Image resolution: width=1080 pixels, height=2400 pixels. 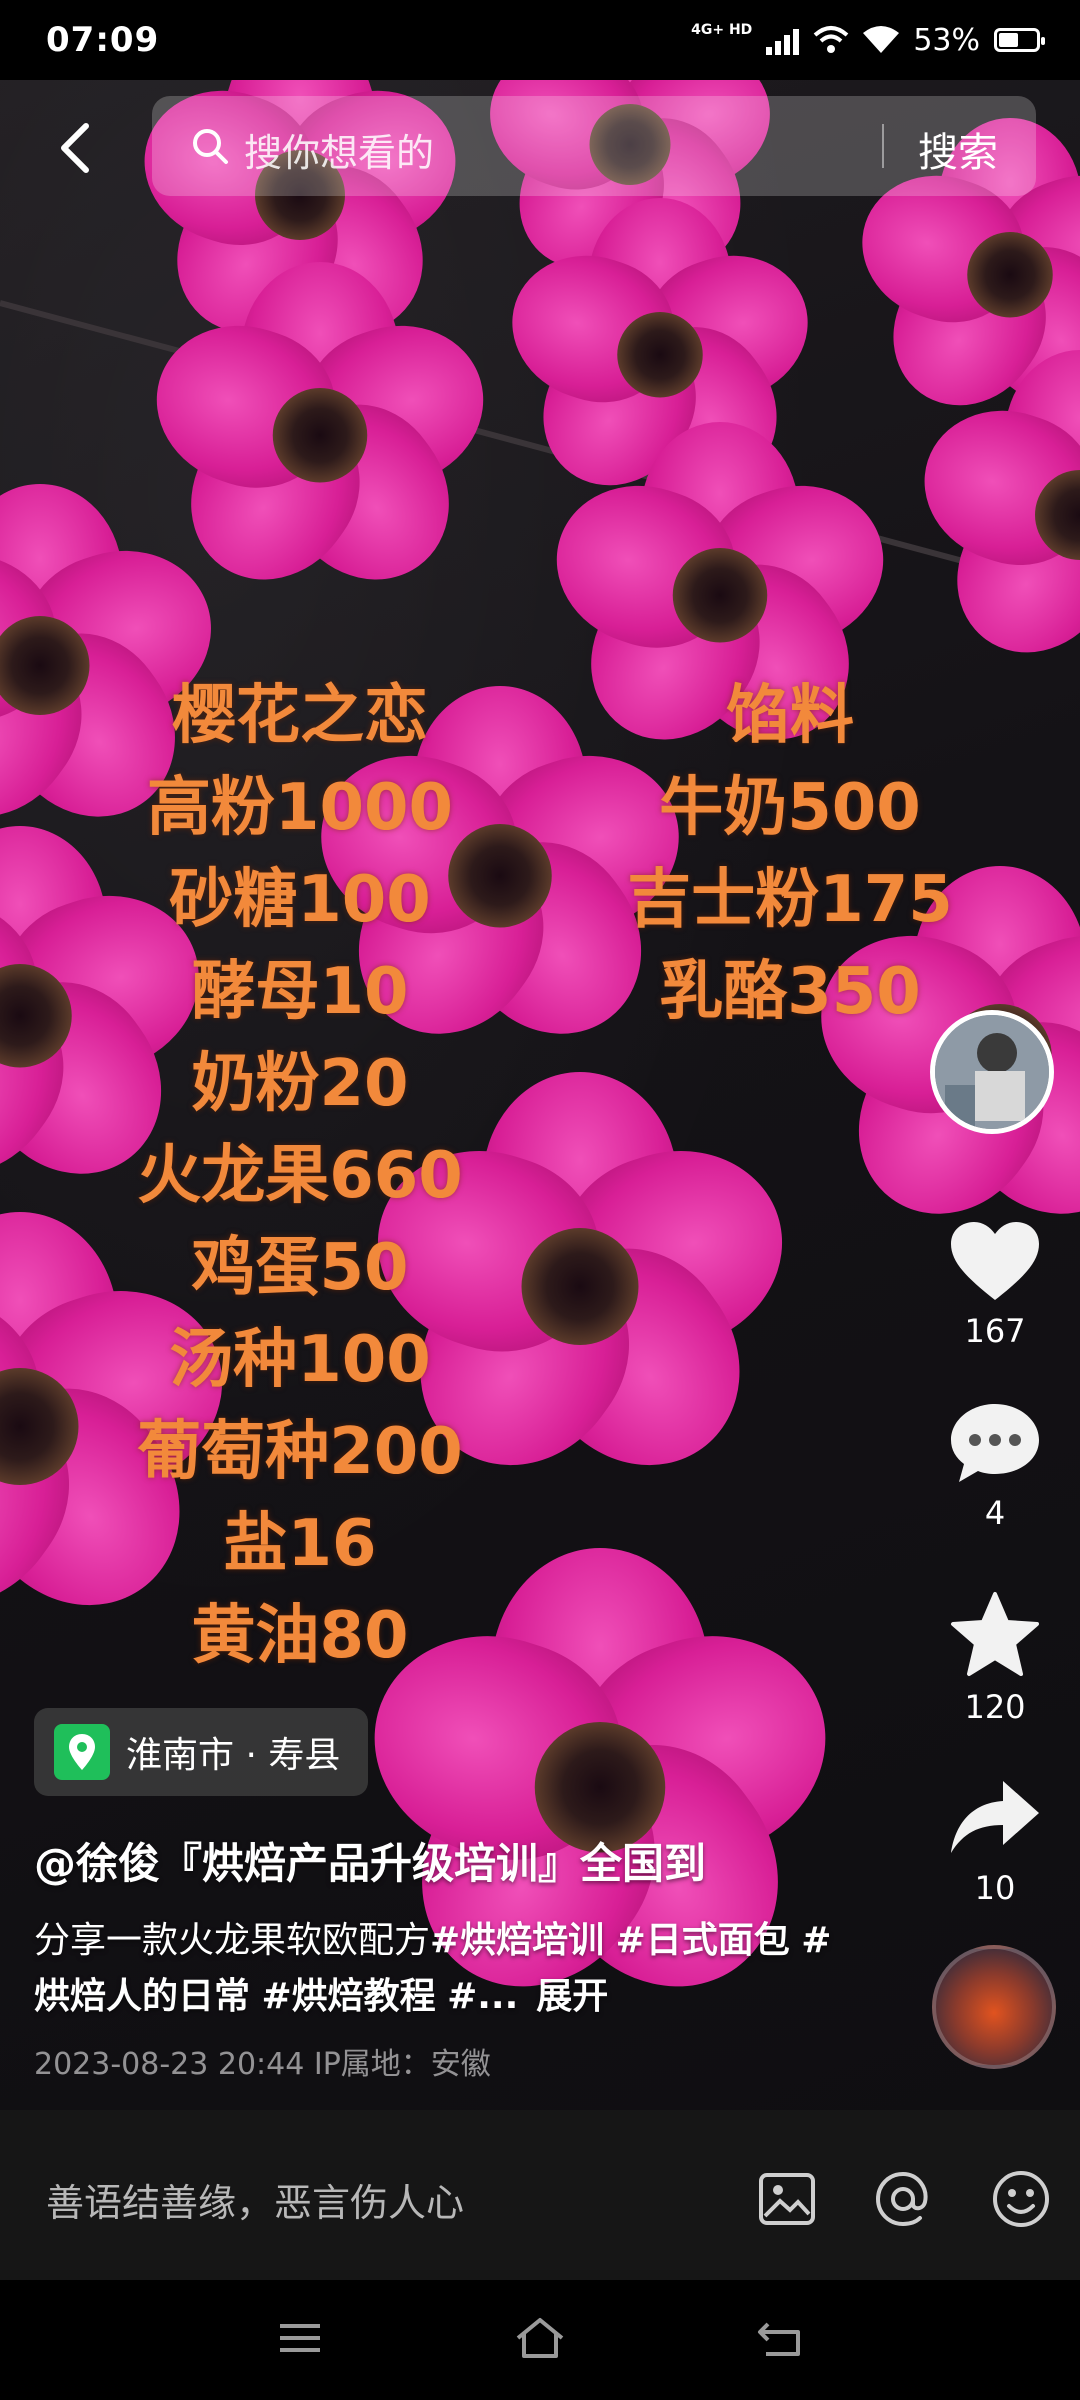 I want to click on battery-level-fill, so click(x=1008, y=40).